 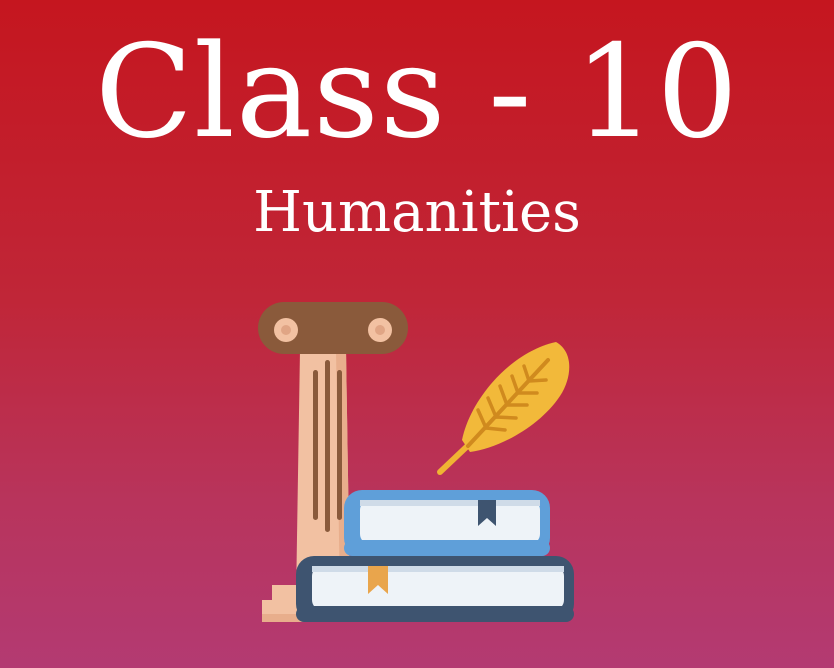 I want to click on wheat-quill-icon, so click(x=503, y=408).